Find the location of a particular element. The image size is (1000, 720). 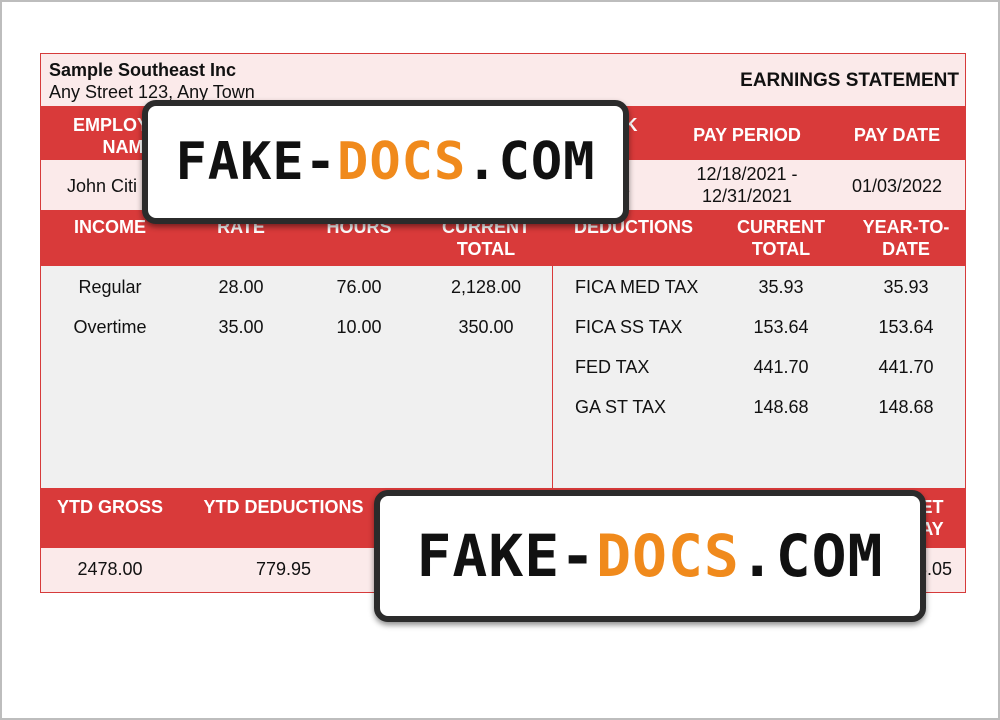

income-total: 350.00 is located at coordinates (486, 327).